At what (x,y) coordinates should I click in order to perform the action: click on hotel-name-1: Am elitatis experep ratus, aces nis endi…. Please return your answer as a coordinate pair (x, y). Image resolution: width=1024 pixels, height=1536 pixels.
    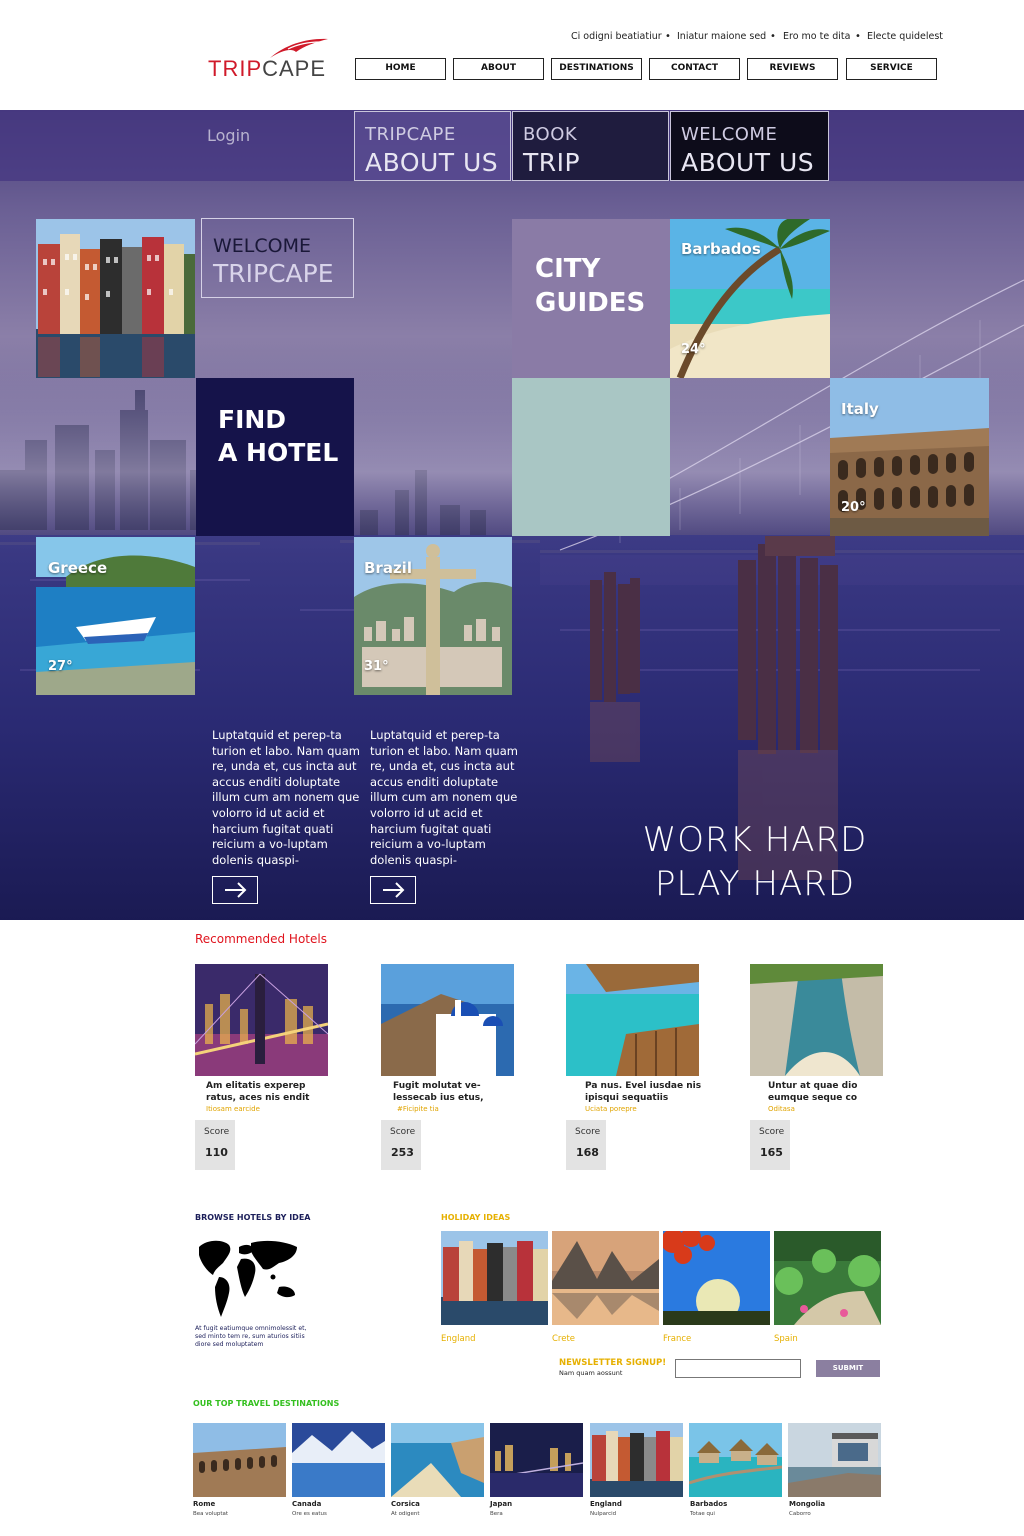
    Looking at the image, I should click on (268, 1092).